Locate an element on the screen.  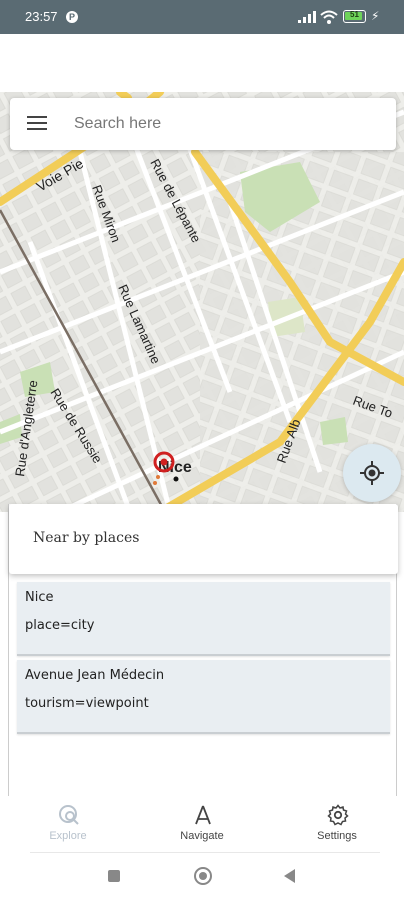
nav-explore: Explore is located at coordinates (68, 825).